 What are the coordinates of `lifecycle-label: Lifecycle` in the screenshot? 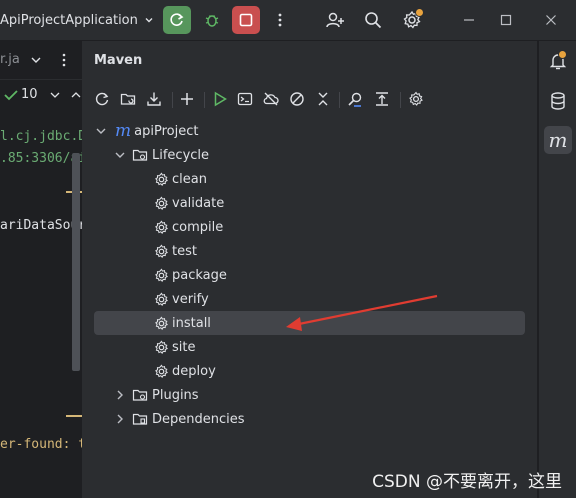 It's located at (181, 155).